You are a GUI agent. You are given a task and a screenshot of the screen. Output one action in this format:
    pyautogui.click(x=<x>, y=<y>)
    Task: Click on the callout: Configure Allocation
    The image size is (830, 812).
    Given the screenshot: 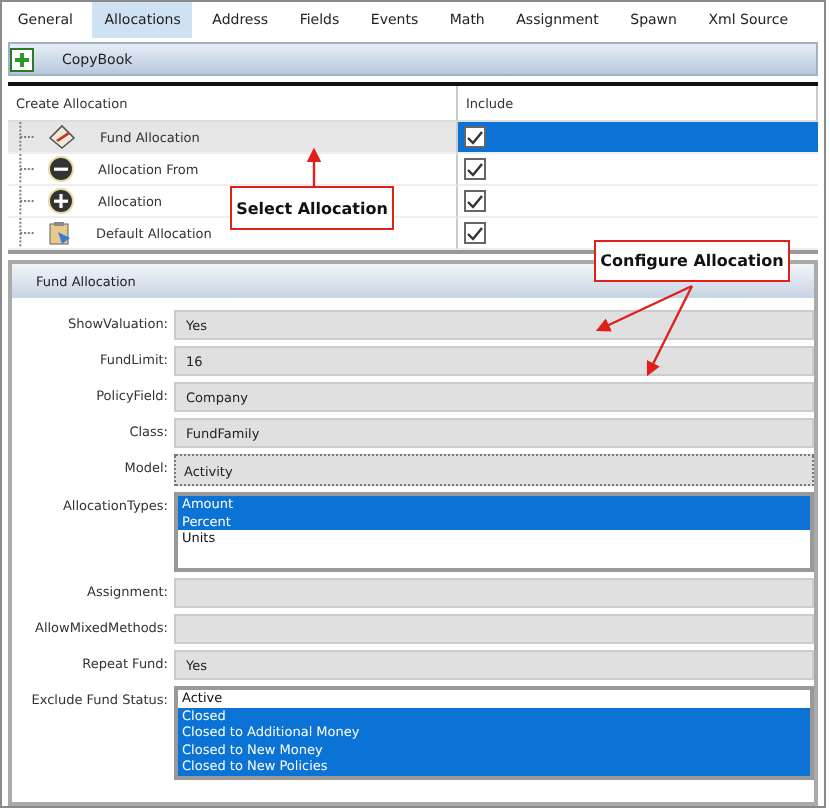 What is the action you would take?
    pyautogui.click(x=692, y=261)
    